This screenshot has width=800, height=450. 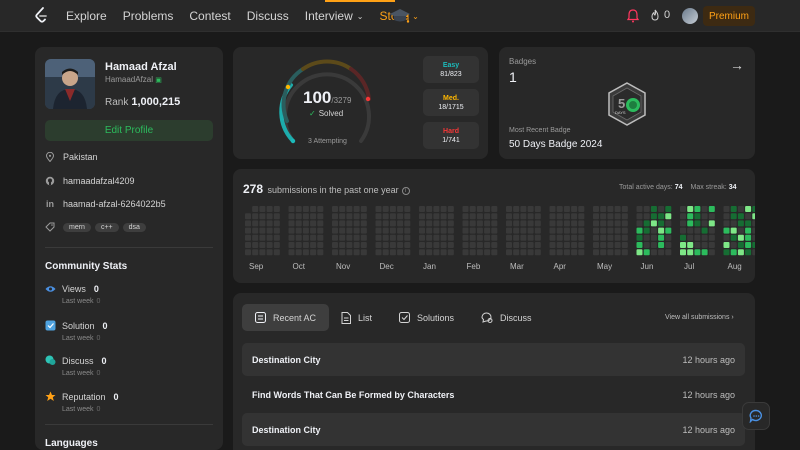 What do you see at coordinates (286, 317) in the screenshot?
I see `tab-recent-ac: Recent AC` at bounding box center [286, 317].